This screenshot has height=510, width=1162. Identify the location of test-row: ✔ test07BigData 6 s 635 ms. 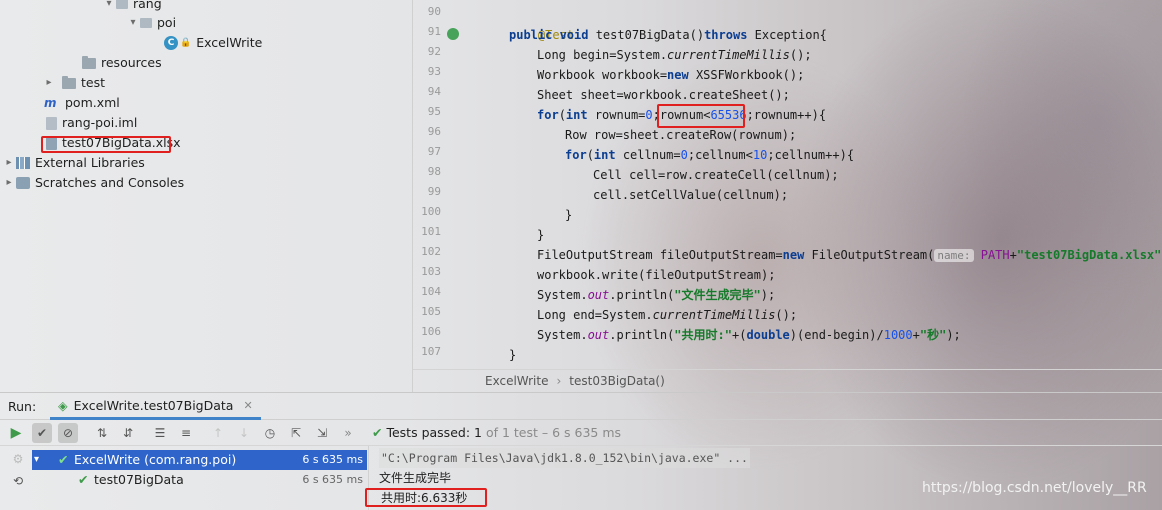
(199, 480).